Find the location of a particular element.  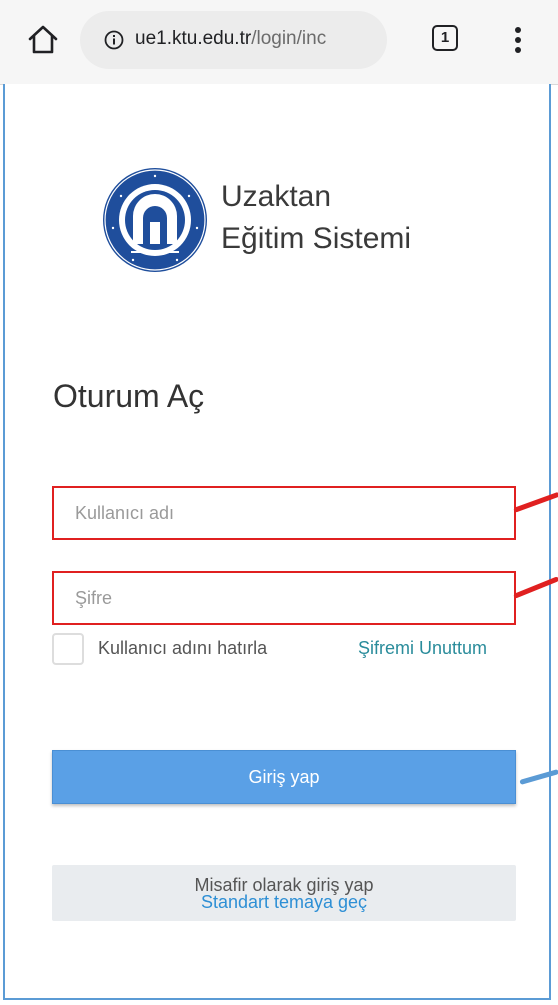

password-field-highlight is located at coordinates (284, 598).